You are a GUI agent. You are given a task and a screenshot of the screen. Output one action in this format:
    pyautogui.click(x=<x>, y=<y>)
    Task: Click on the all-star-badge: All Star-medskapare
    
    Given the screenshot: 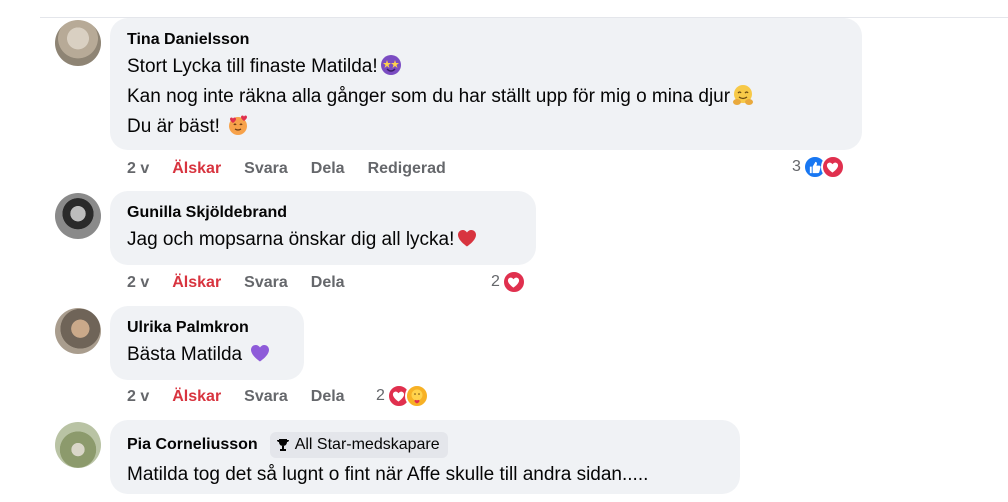 What is the action you would take?
    pyautogui.click(x=358, y=445)
    